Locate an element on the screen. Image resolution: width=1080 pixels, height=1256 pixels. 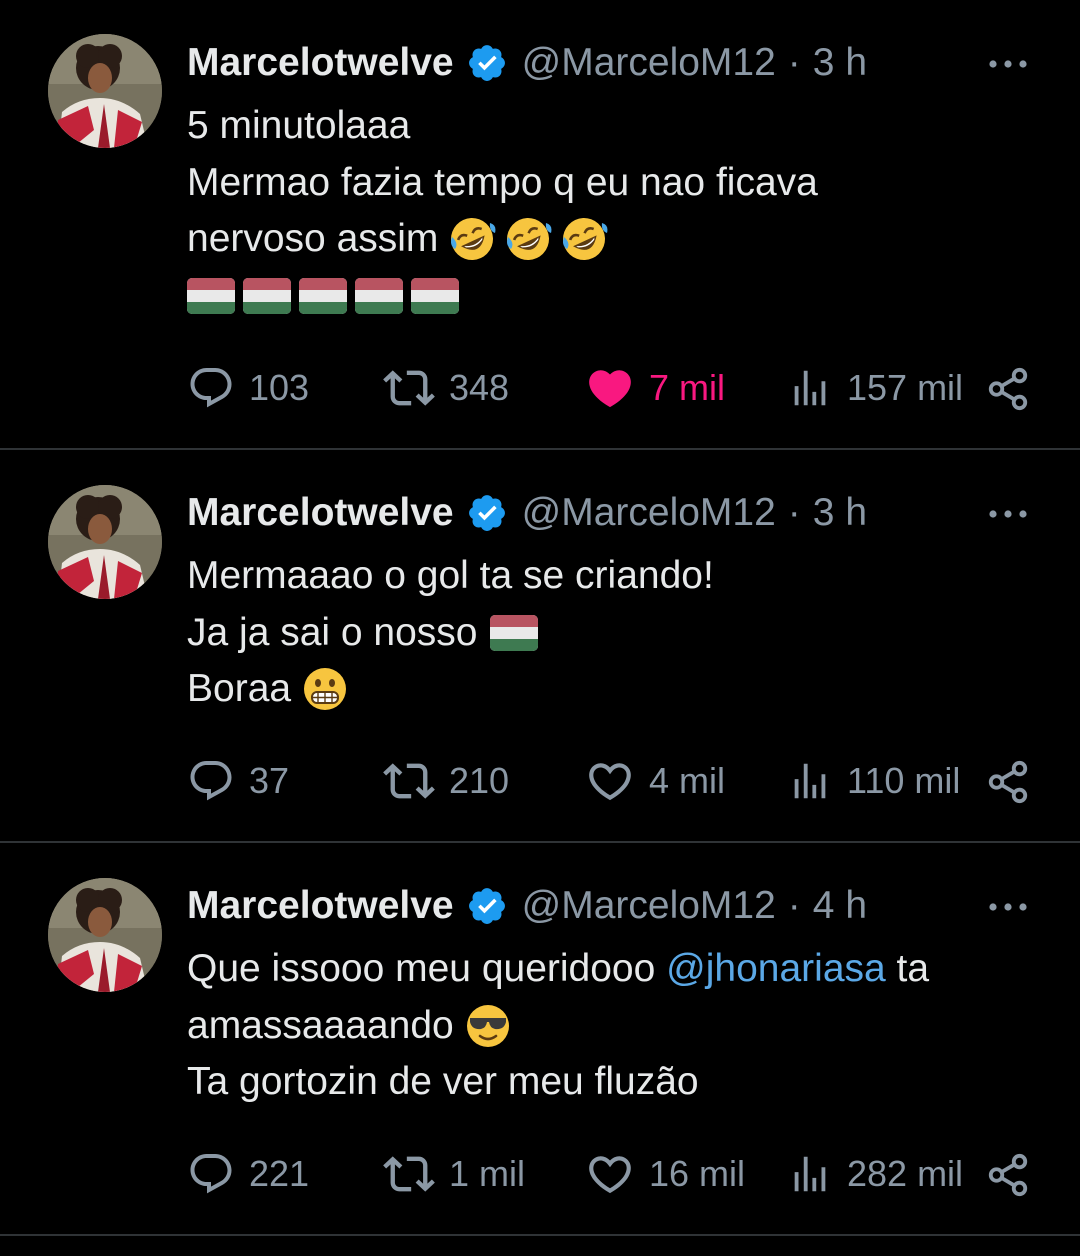
views-button: 110 mil is located at coordinates (873, 781).